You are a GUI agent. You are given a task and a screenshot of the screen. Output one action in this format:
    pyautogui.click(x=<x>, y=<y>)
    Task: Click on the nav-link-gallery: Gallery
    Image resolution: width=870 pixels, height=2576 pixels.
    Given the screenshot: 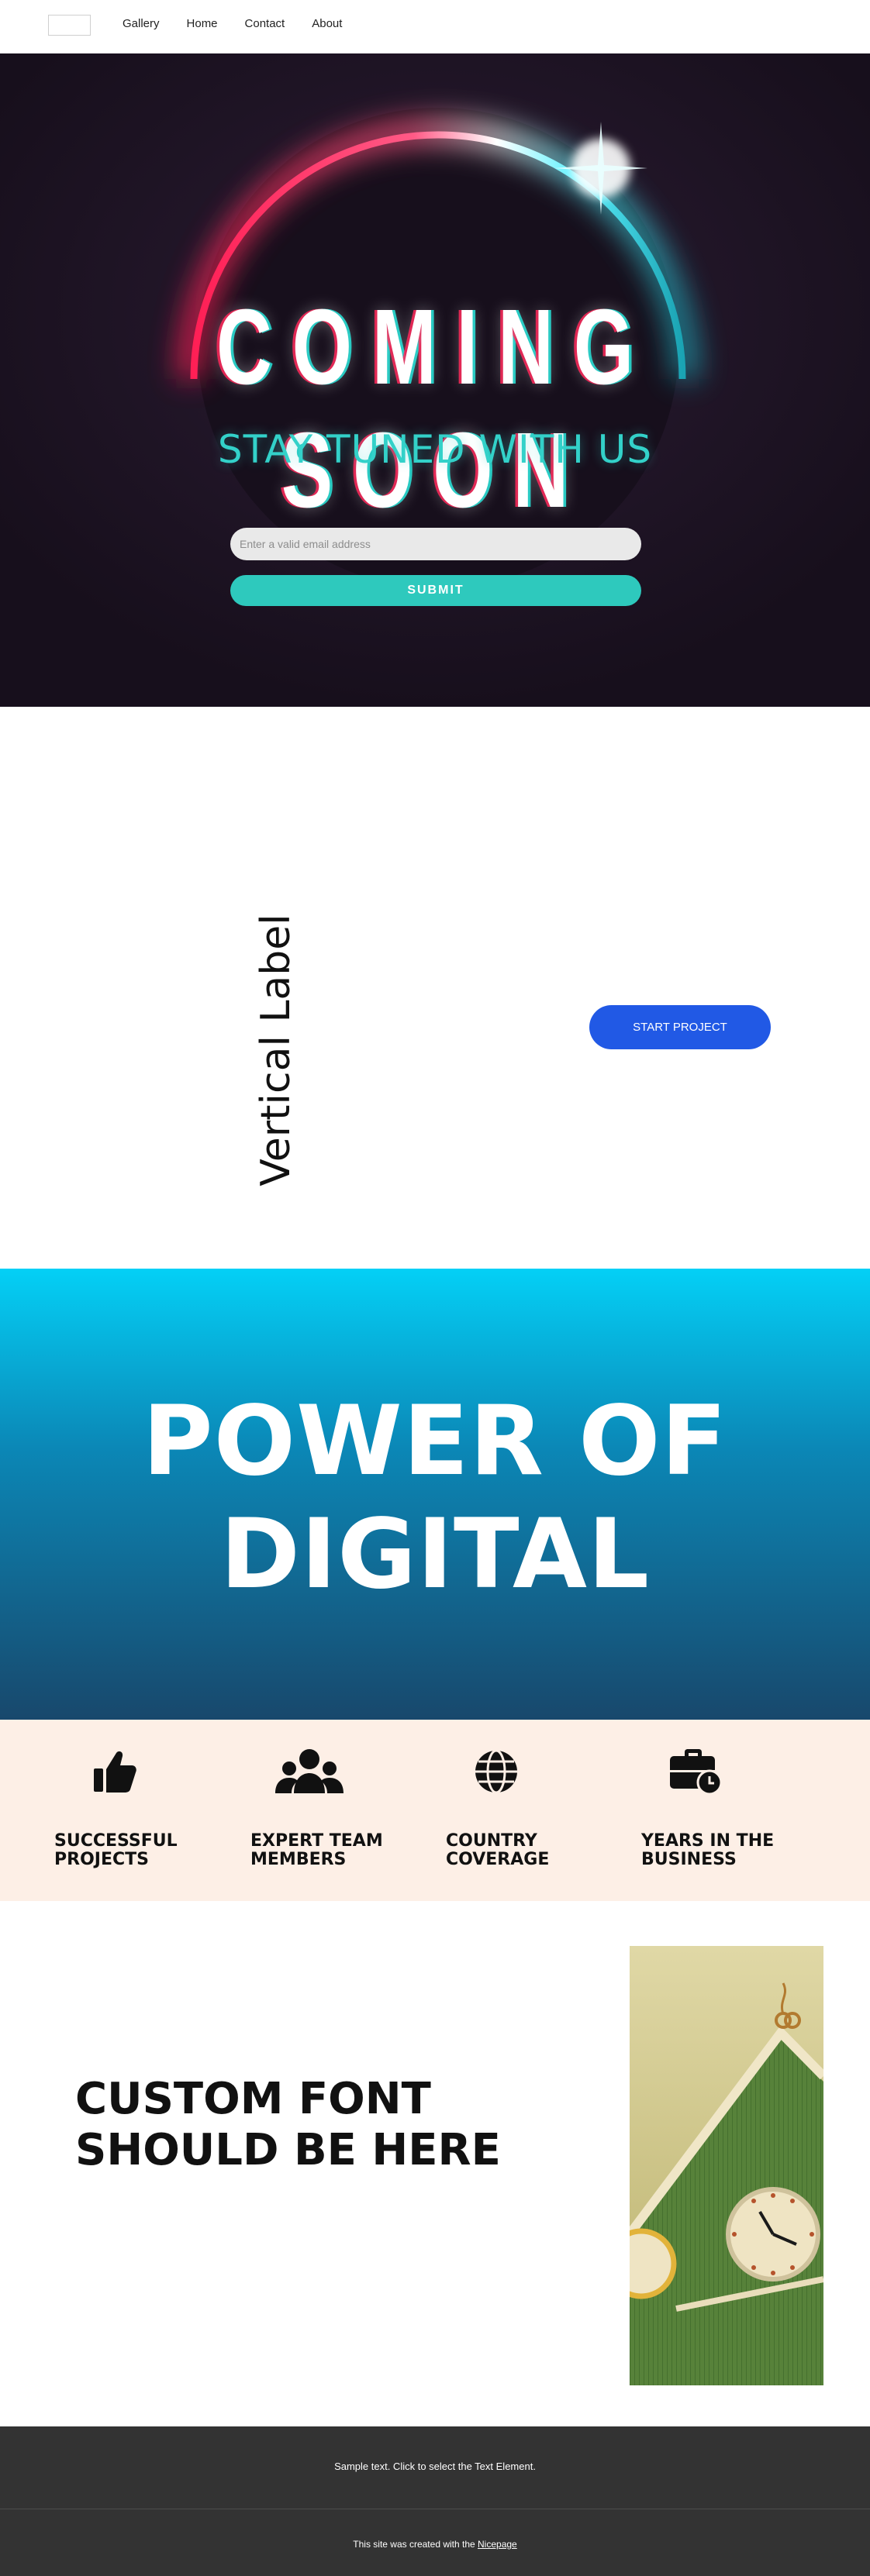 What is the action you would take?
    pyautogui.click(x=141, y=23)
    